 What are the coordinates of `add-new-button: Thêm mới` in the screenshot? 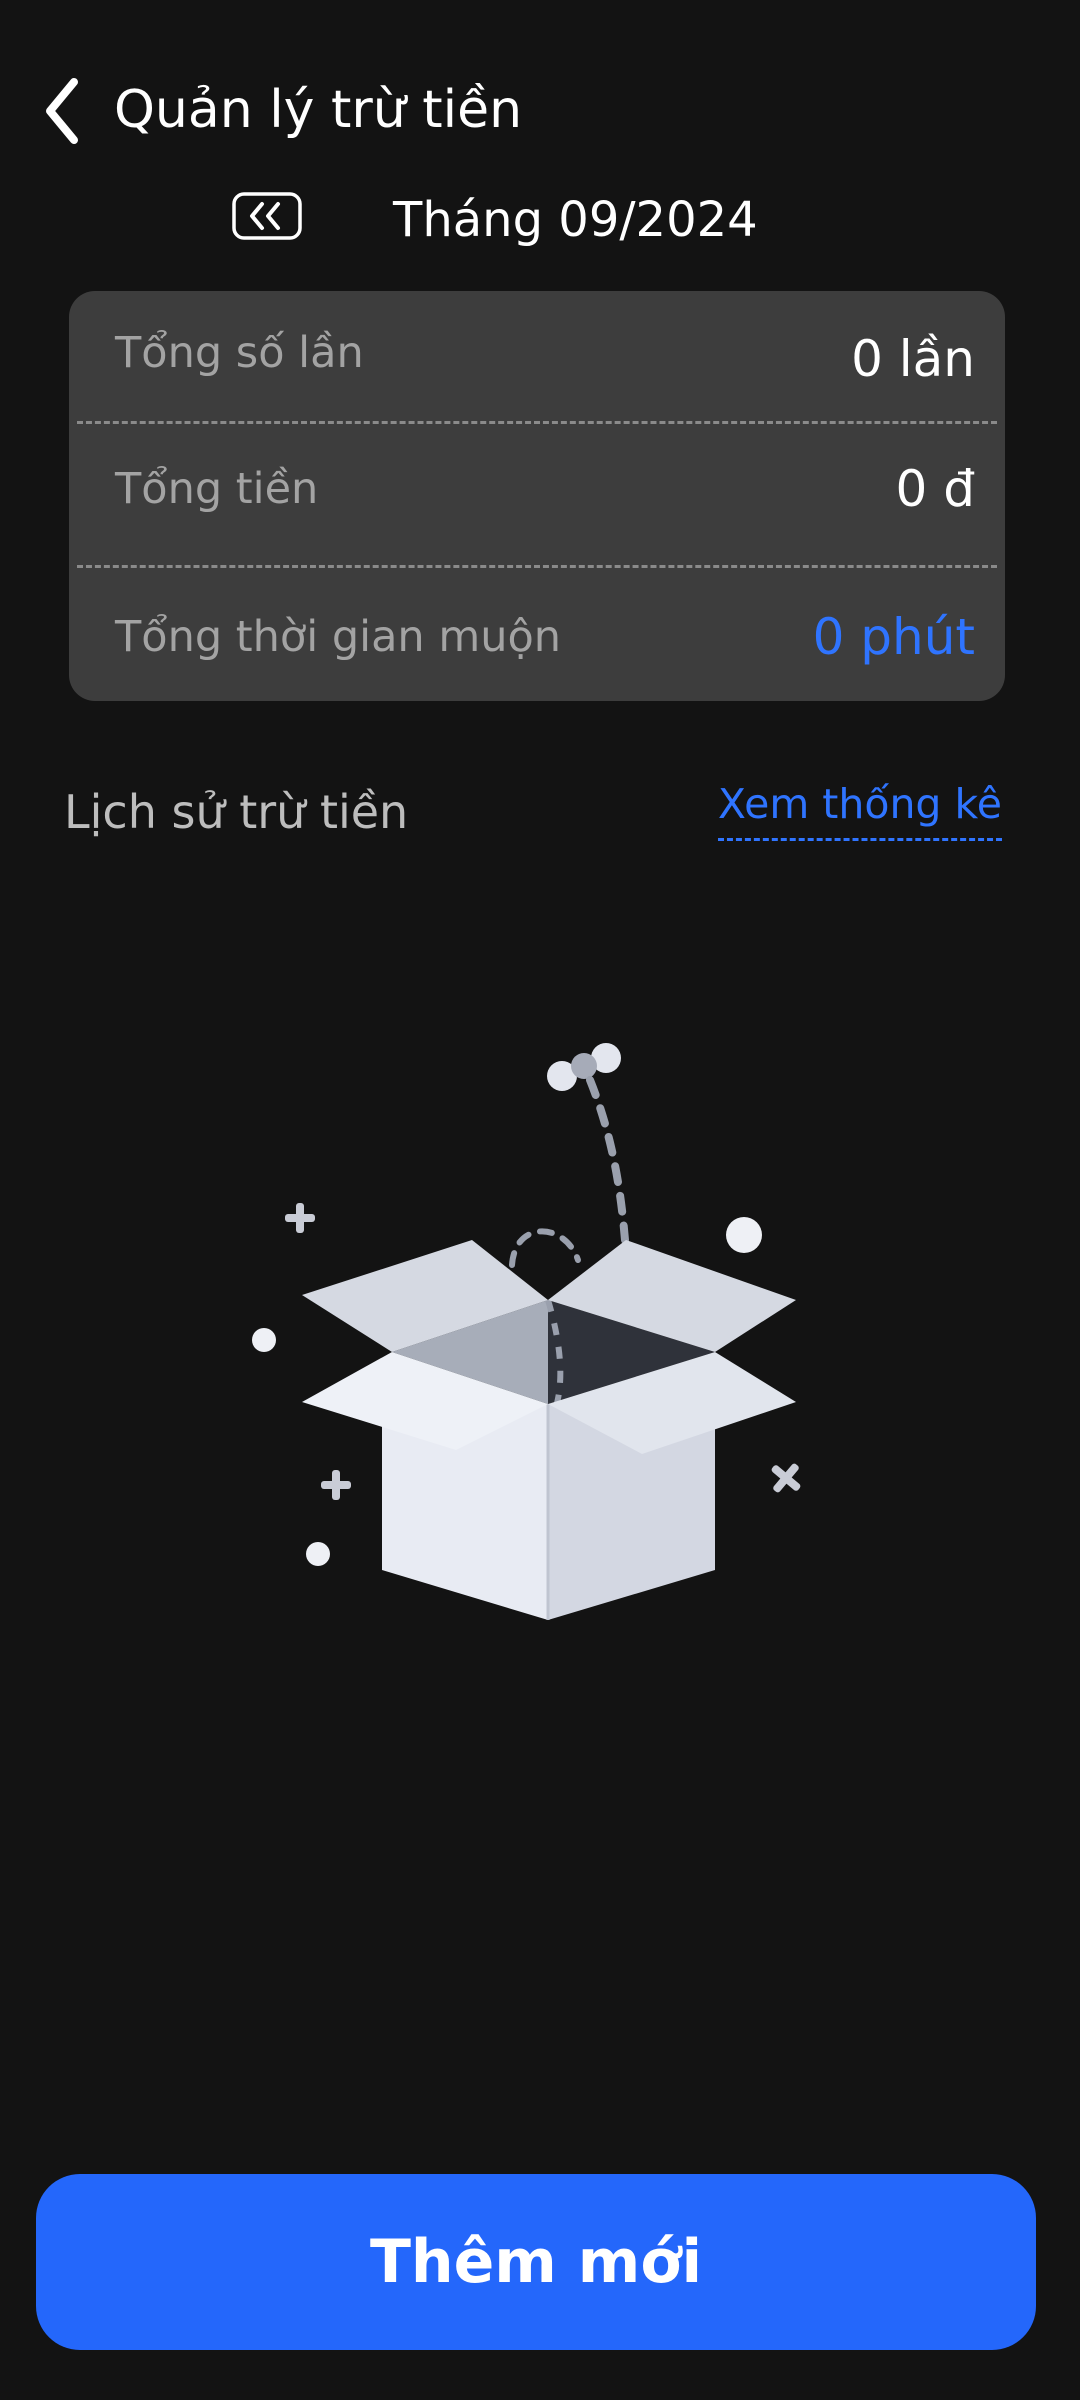 It's located at (536, 2262).